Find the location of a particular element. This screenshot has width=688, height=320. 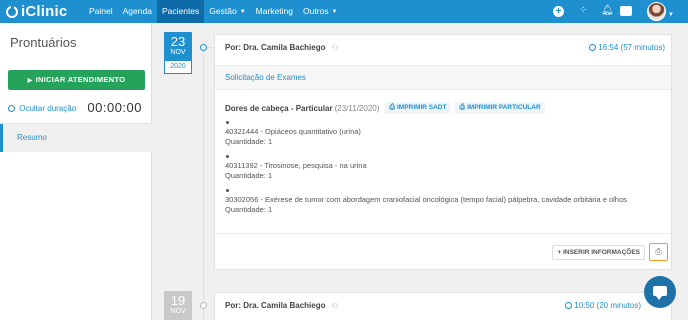

divider is located at coordinates (443, 233).